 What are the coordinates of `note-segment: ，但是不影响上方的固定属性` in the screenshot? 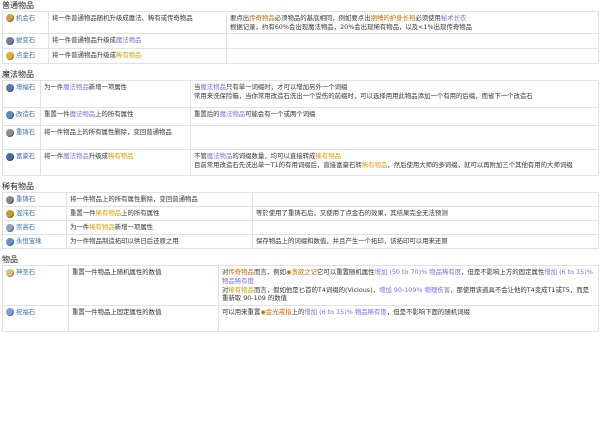 It's located at (503, 272).